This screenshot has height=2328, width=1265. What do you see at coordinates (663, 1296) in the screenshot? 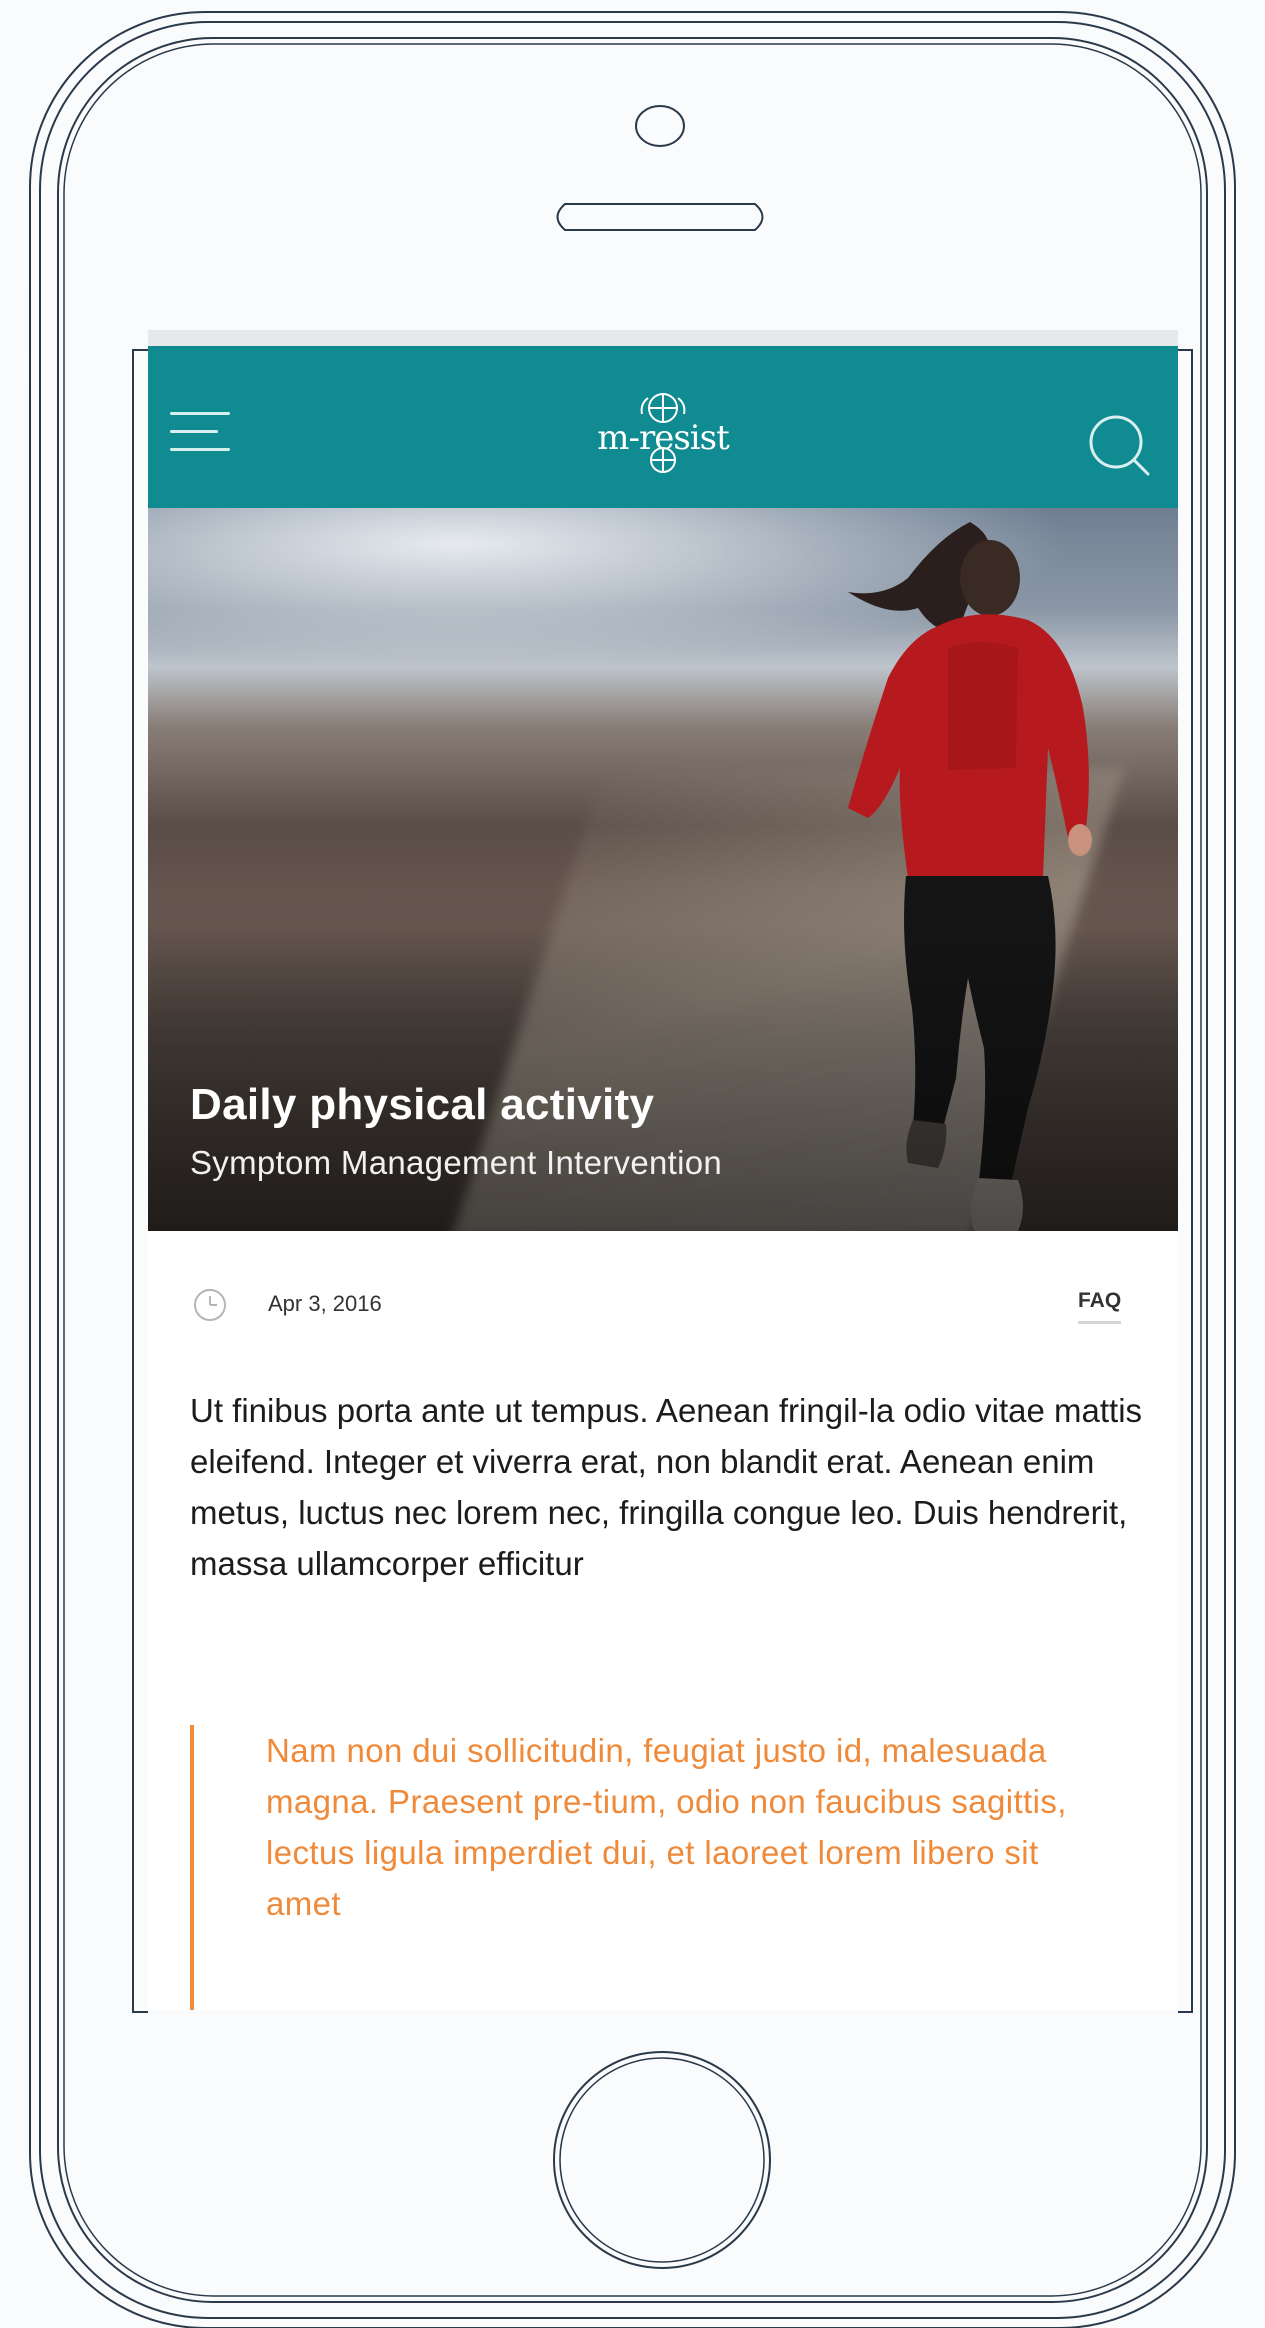
I see `article-meta: Apr 3, 2016 FAQ` at bounding box center [663, 1296].